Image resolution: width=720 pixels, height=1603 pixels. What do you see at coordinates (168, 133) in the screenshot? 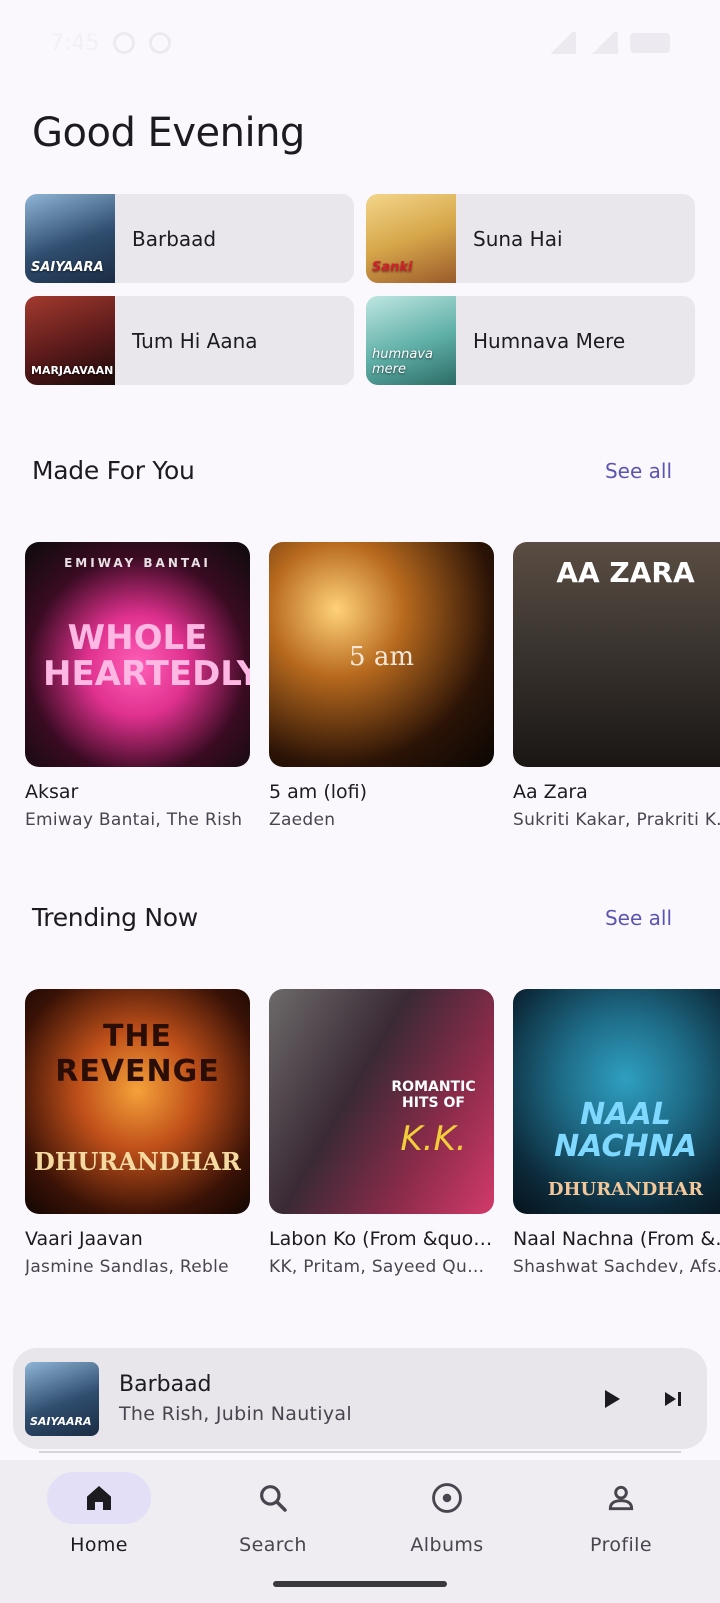
I see `greeting-title: Good Evening` at bounding box center [168, 133].